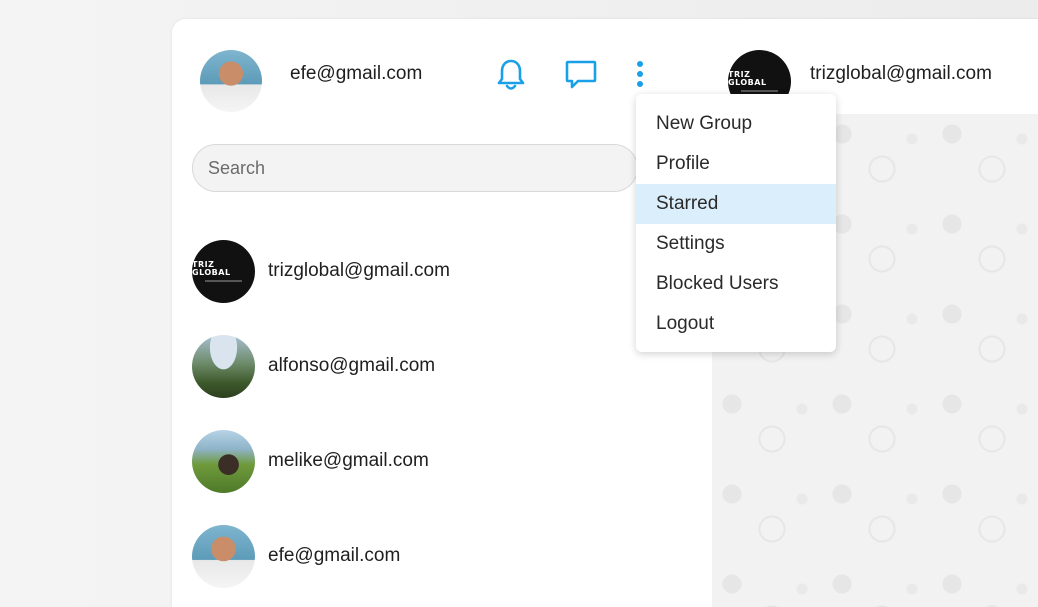  I want to click on contact-item: alfonso@gmail.com, so click(442, 367).